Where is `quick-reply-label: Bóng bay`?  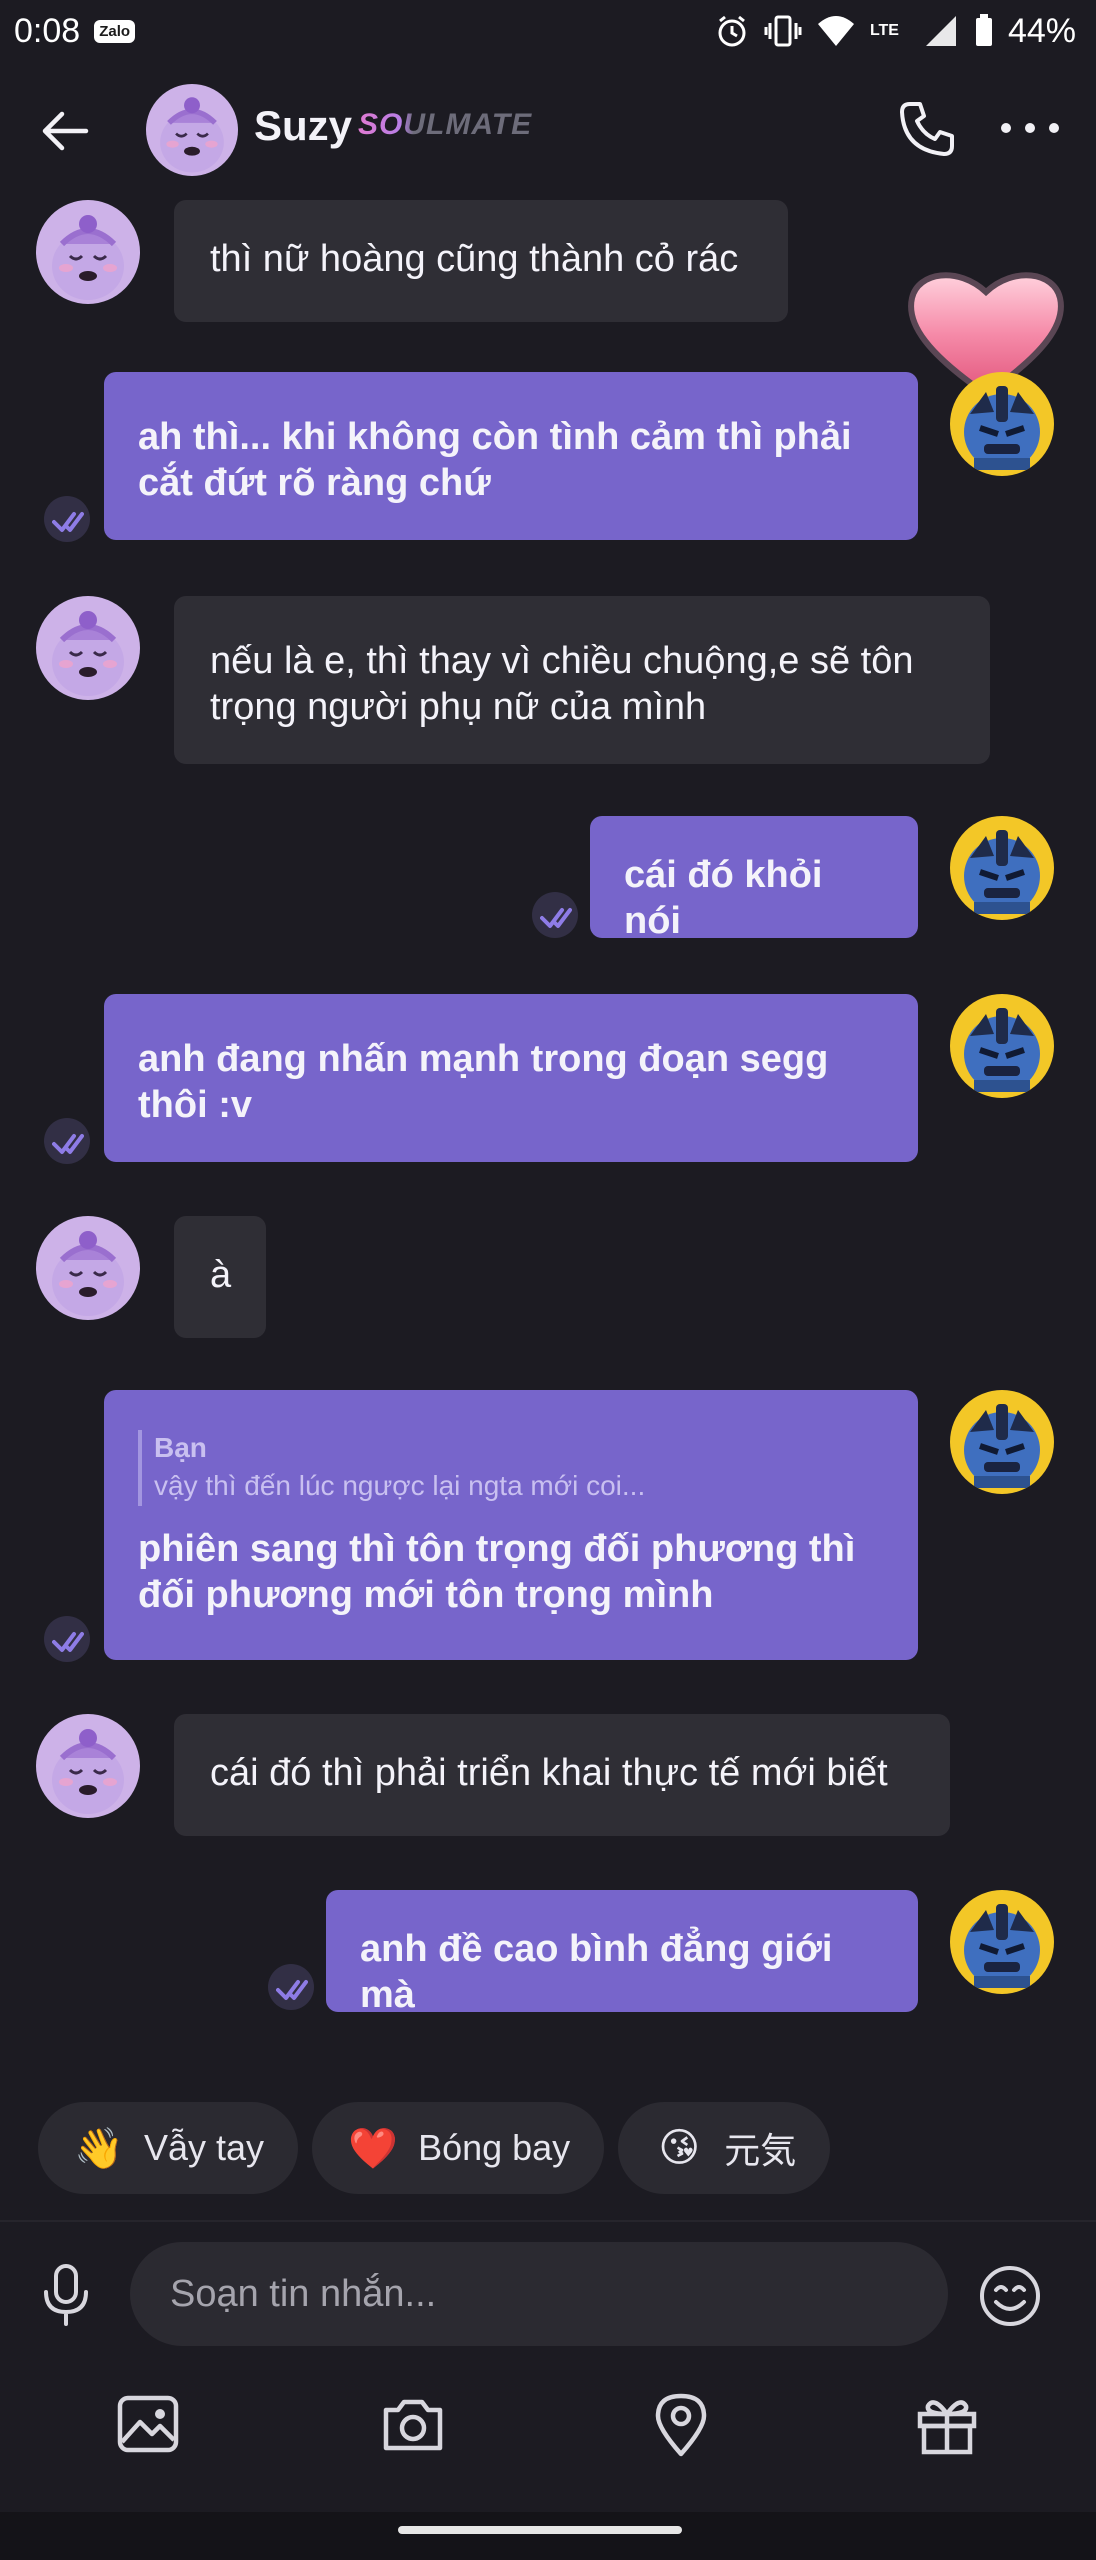 quick-reply-label: Bóng bay is located at coordinates (494, 2147).